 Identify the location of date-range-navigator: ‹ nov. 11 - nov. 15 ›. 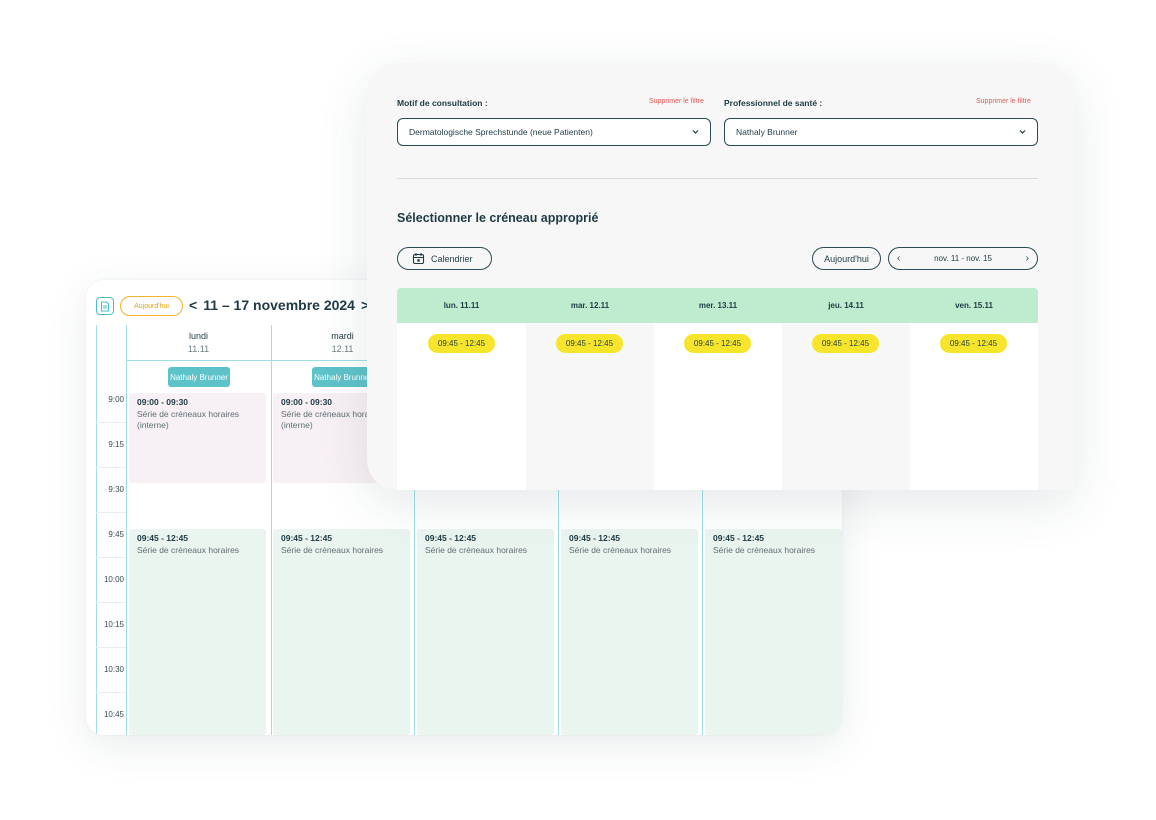
(963, 258).